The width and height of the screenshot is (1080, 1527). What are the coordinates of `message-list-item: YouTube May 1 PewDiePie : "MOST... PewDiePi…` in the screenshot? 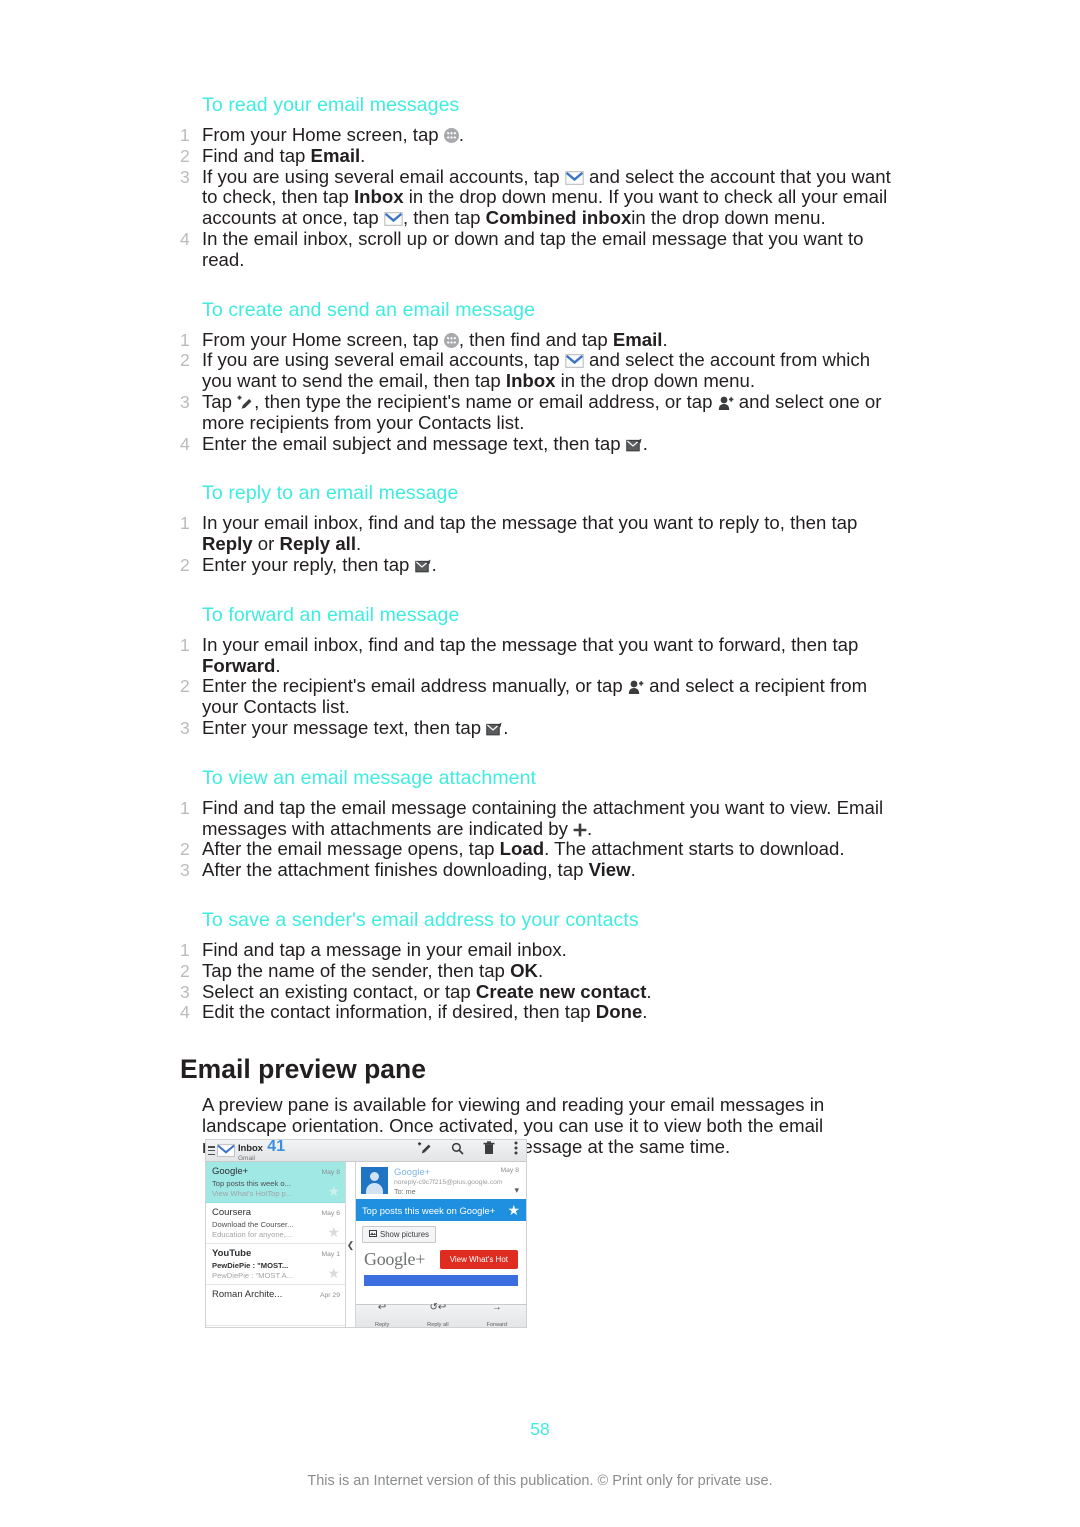 It's located at (275, 1264).